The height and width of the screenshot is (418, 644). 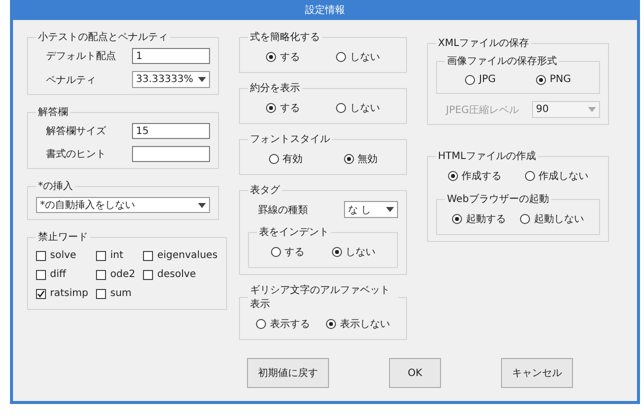 What do you see at coordinates (365, 324) in the screenshot?
I see `option-label: 表示しない` at bounding box center [365, 324].